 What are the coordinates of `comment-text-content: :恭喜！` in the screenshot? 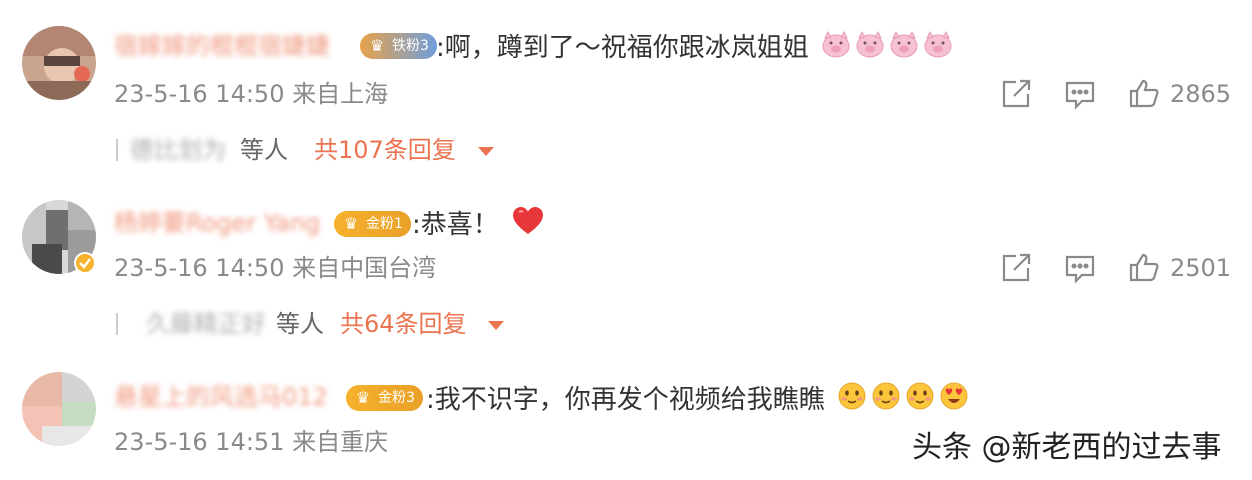 It's located at (455, 225).